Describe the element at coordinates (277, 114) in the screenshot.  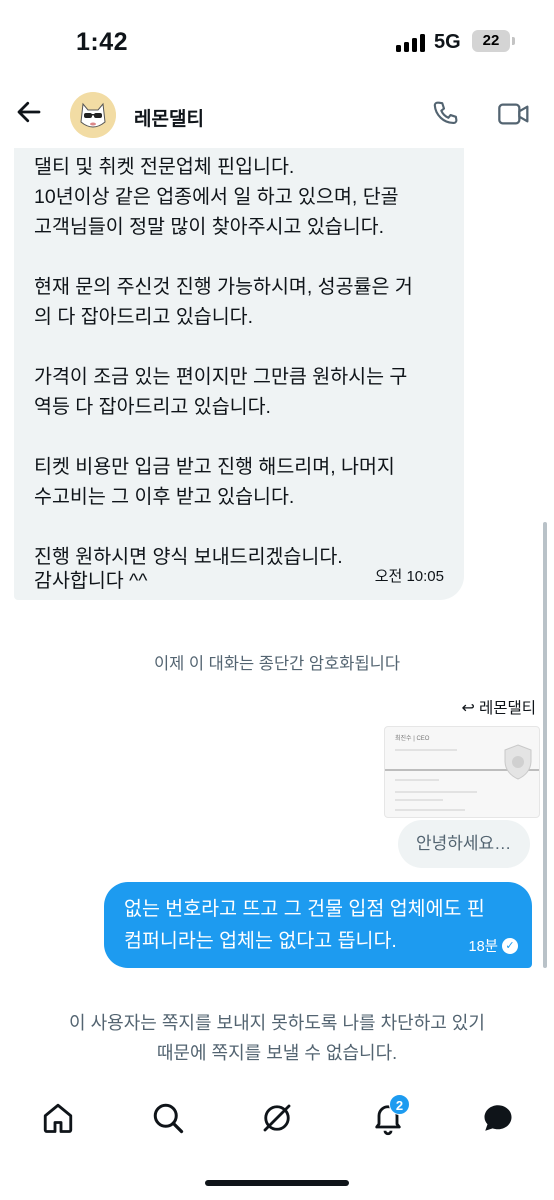
I see `conversation-header: 레몬댈티` at that location.